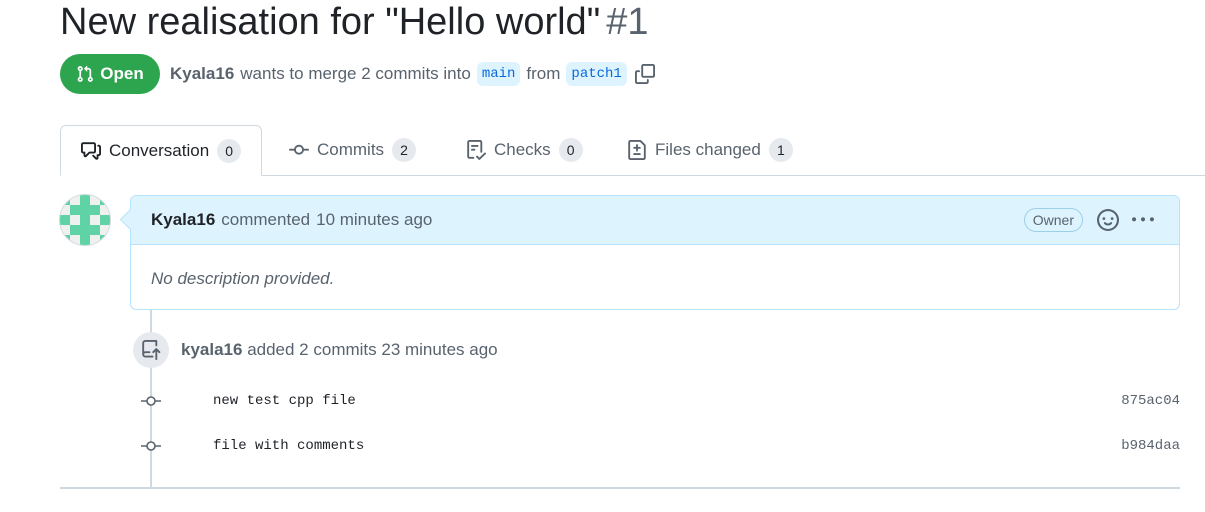 The image size is (1205, 512). I want to click on from-text: from, so click(543, 73).